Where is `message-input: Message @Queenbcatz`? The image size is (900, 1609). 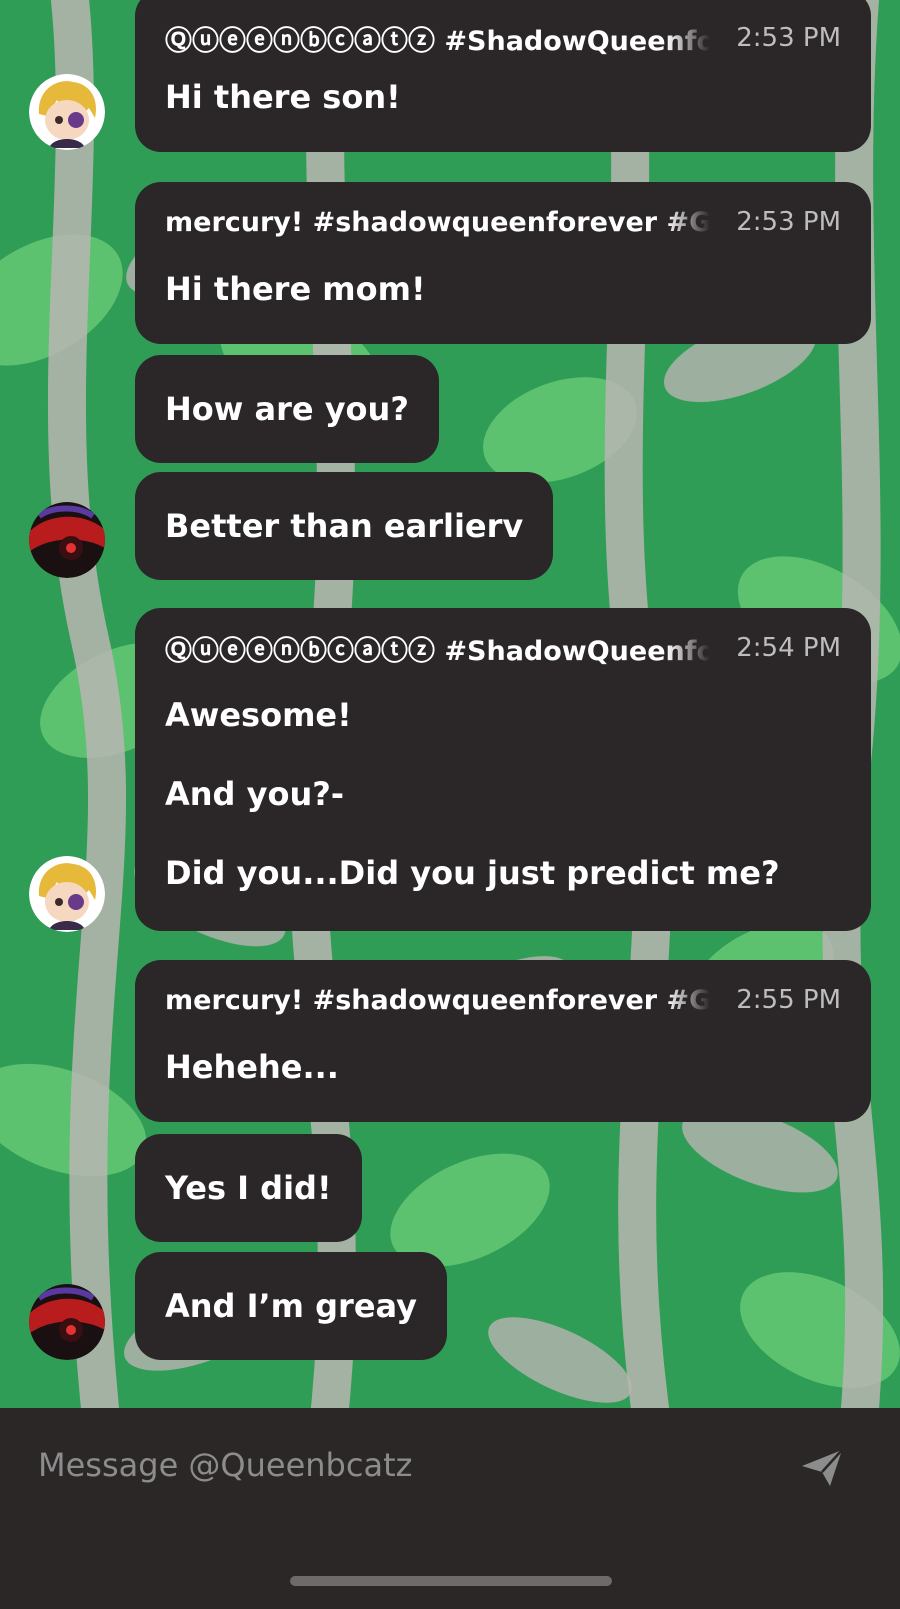 message-input: Message @Queenbcatz is located at coordinates (225, 1465).